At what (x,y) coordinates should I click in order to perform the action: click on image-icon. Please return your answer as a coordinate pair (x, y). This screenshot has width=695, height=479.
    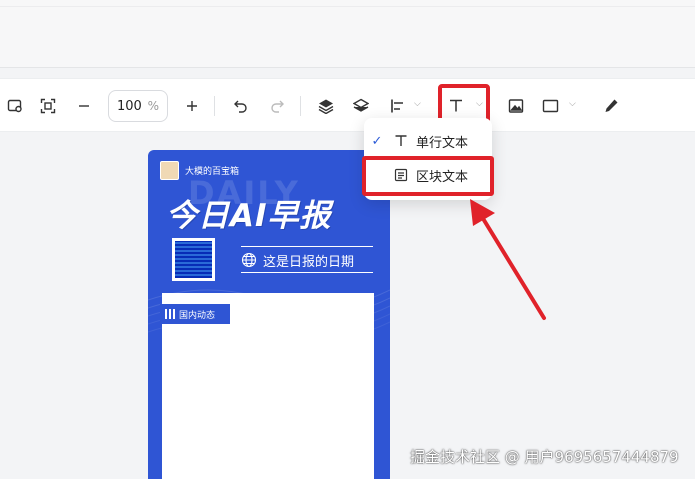
    Looking at the image, I should click on (516, 106).